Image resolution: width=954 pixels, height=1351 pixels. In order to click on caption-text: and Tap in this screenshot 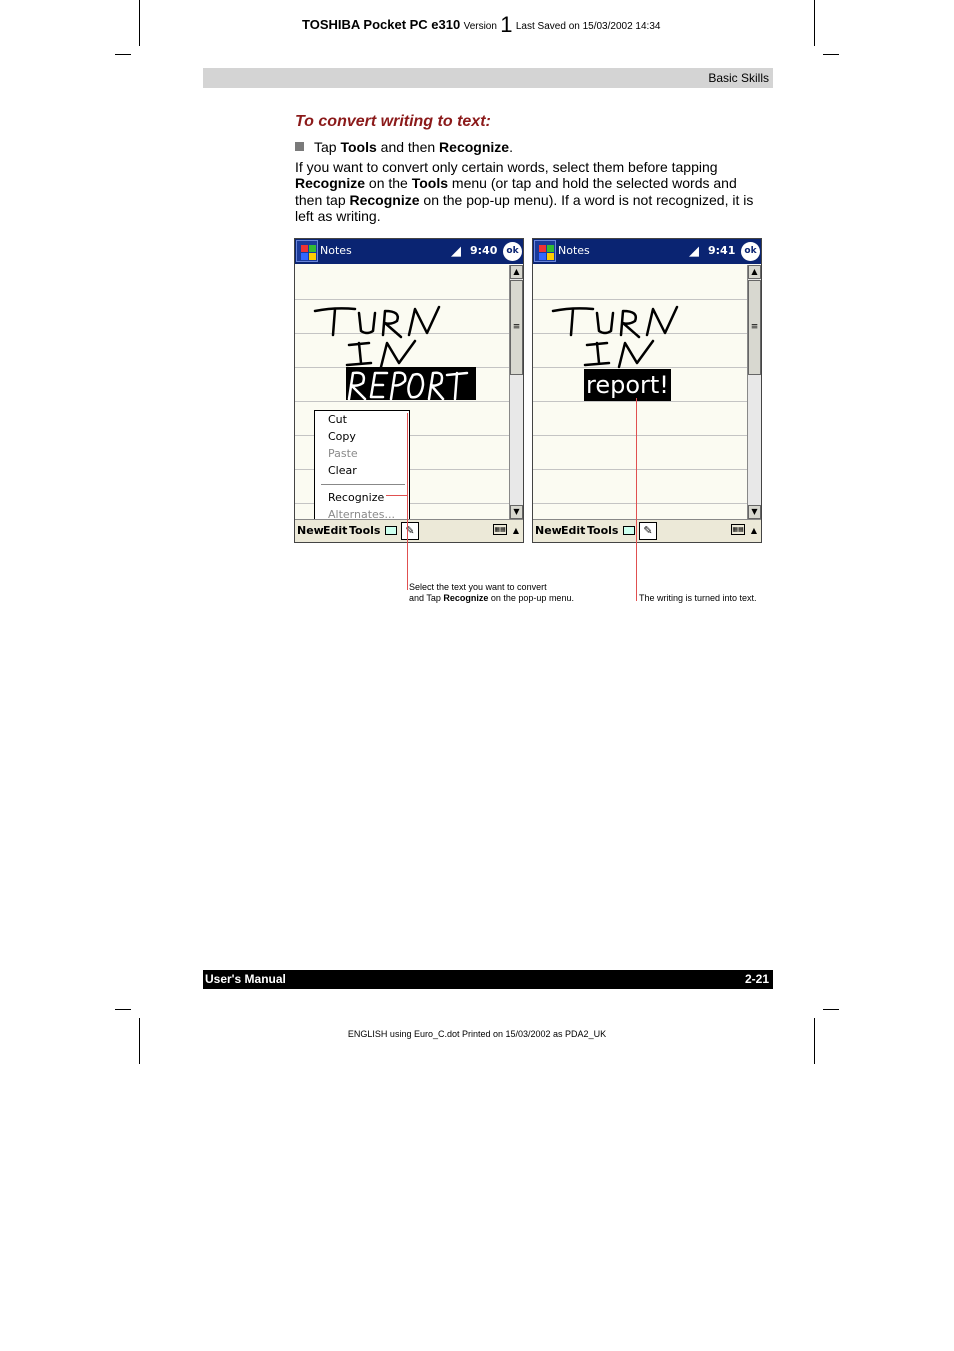, I will do `click(426, 598)`.